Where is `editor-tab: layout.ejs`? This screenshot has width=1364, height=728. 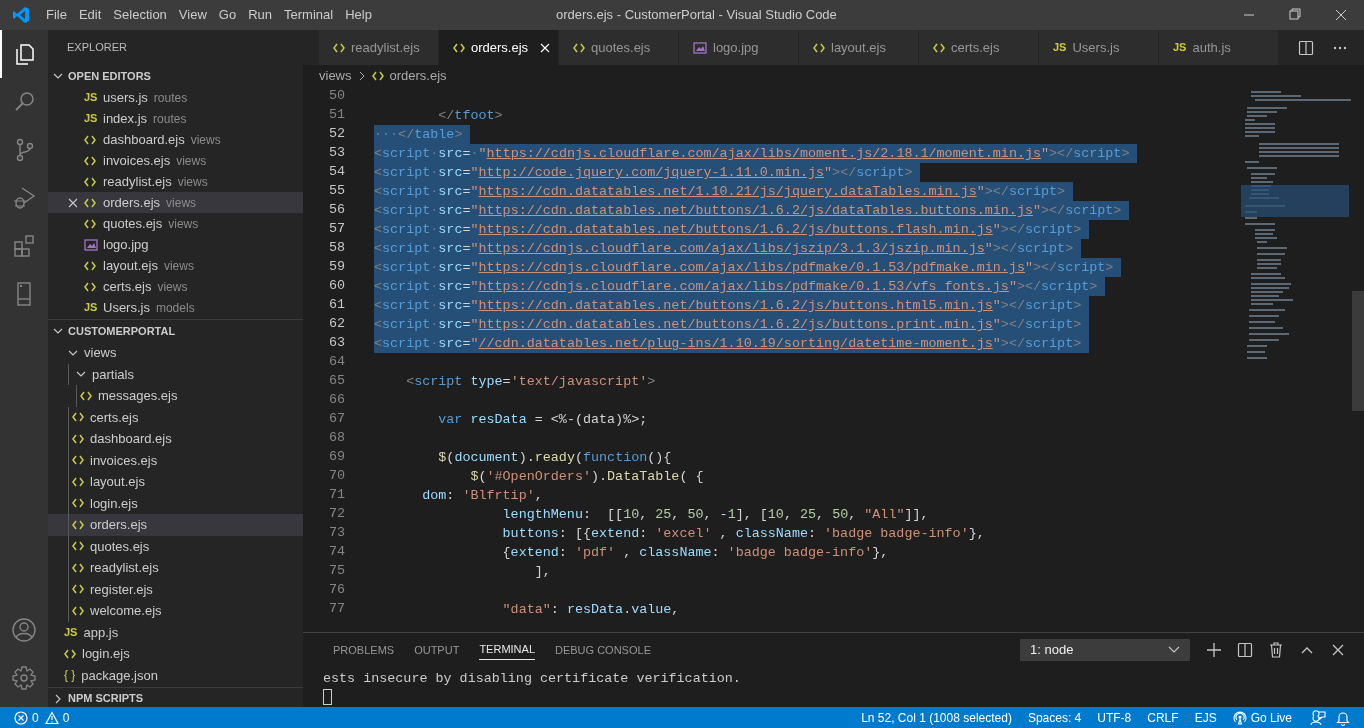
editor-tab: layout.ejs is located at coordinates (859, 47).